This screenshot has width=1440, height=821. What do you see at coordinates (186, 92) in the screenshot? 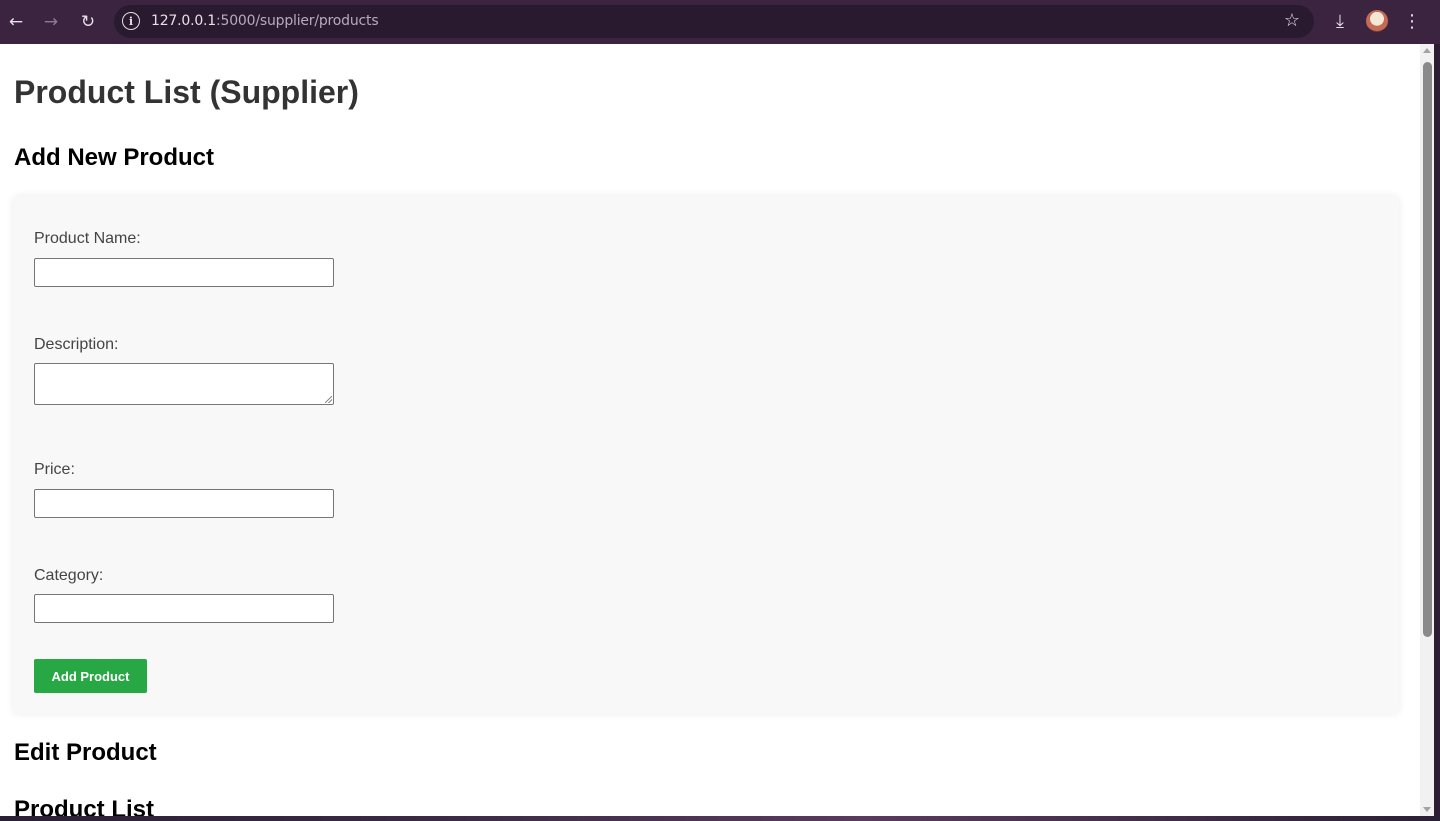
I see `page-title: Product List (Supplier)` at bounding box center [186, 92].